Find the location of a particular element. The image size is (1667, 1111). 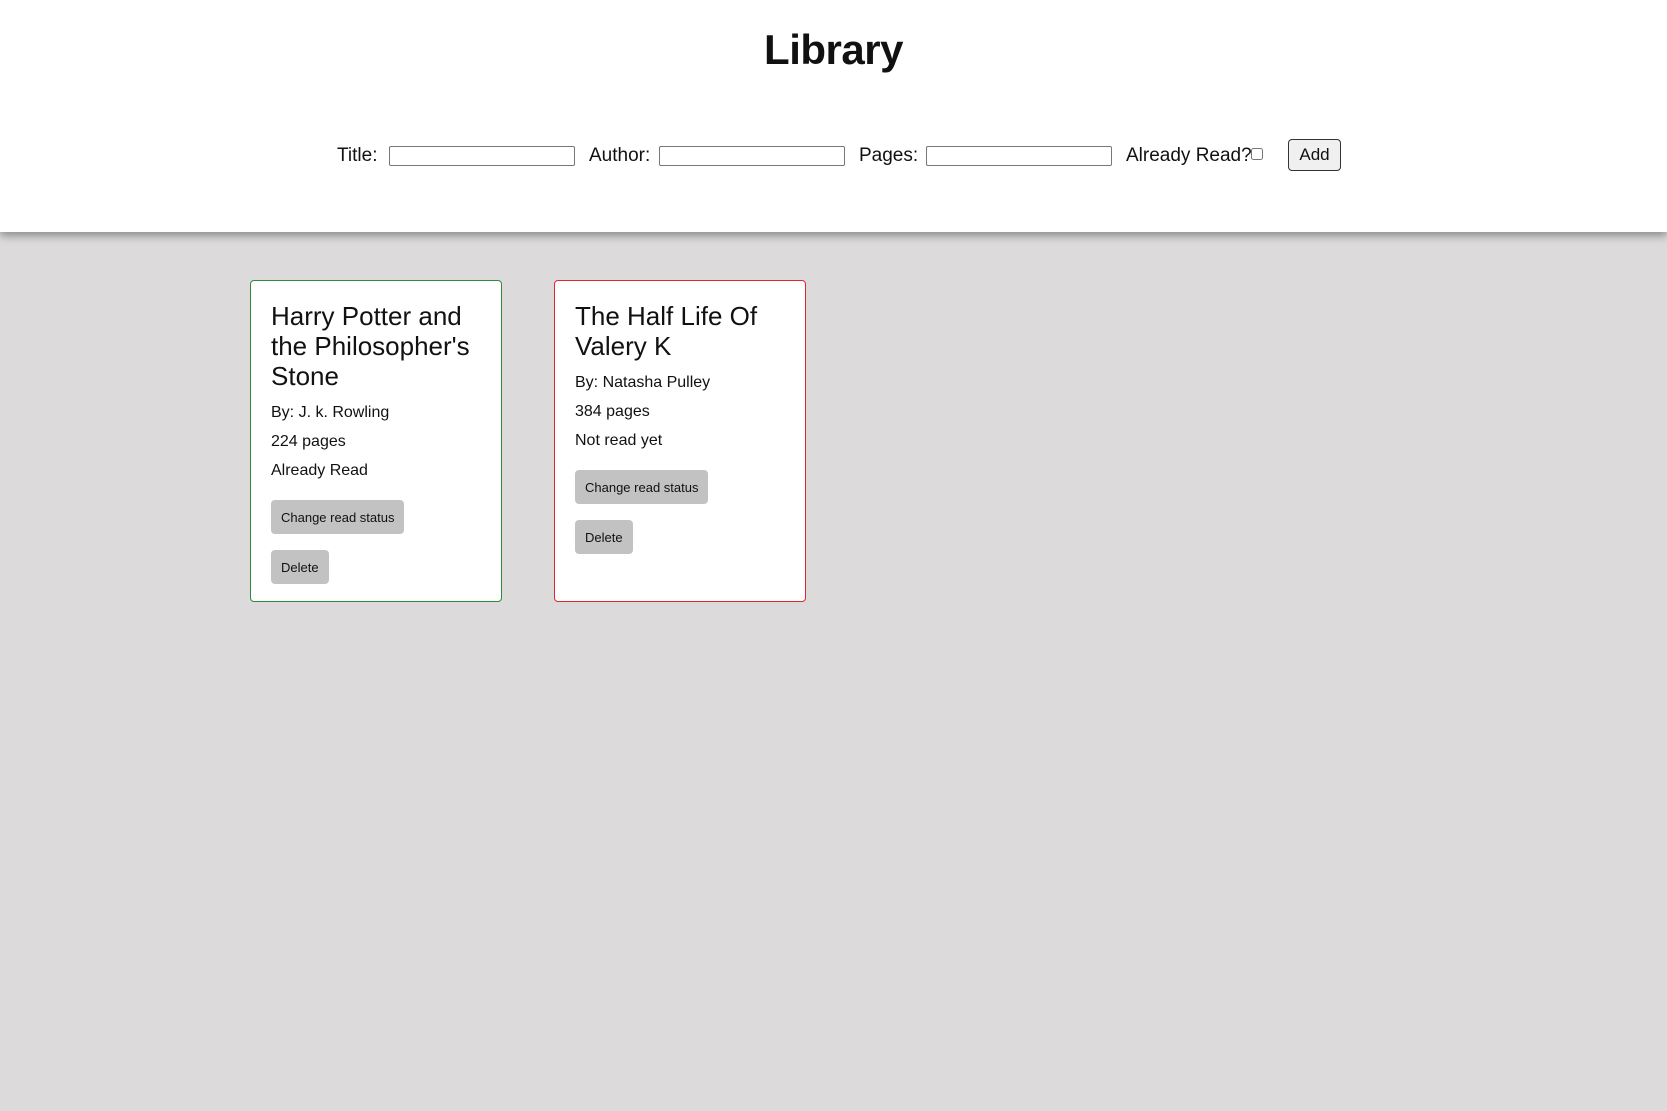

pages-label: Pages: is located at coordinates (889, 155).